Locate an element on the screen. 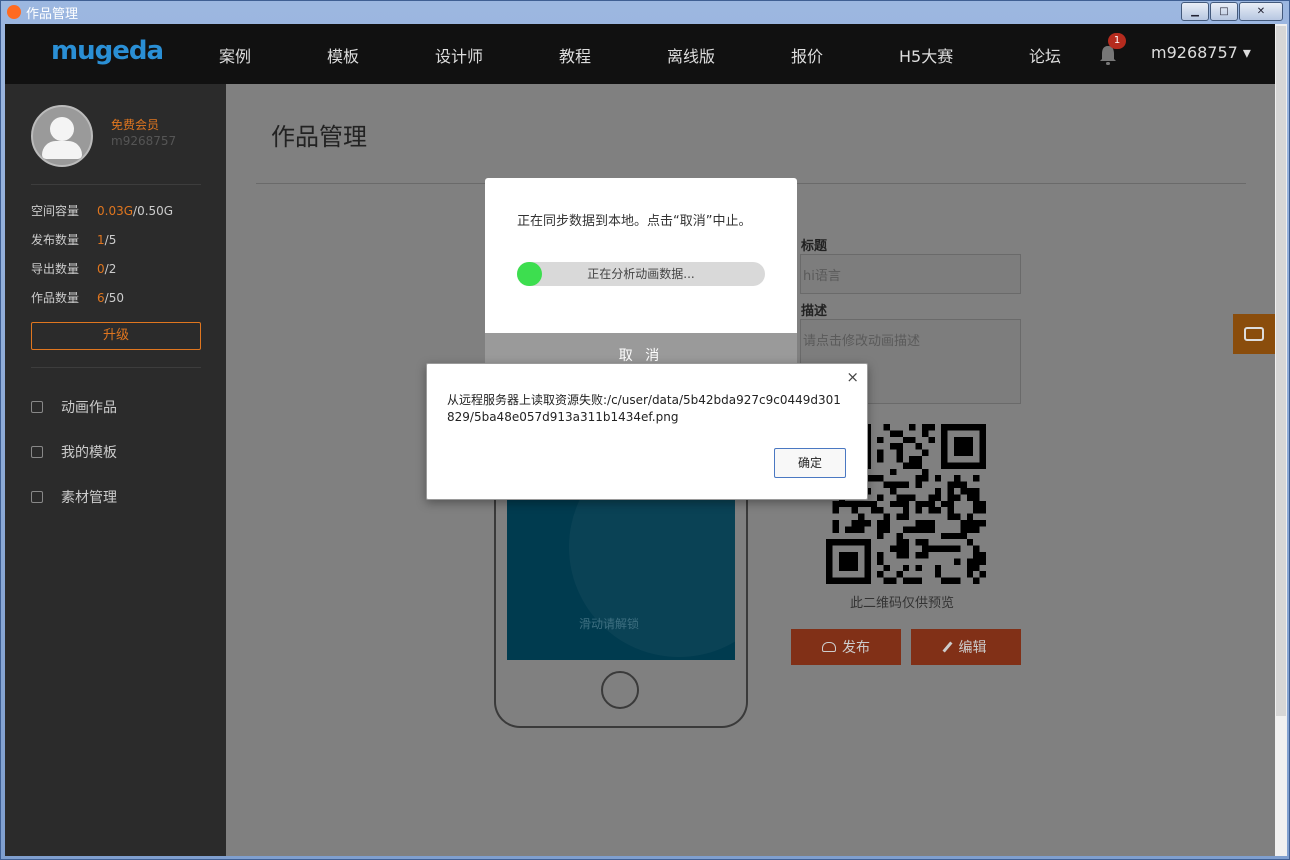  desc-label: 描述 is located at coordinates (814, 311).